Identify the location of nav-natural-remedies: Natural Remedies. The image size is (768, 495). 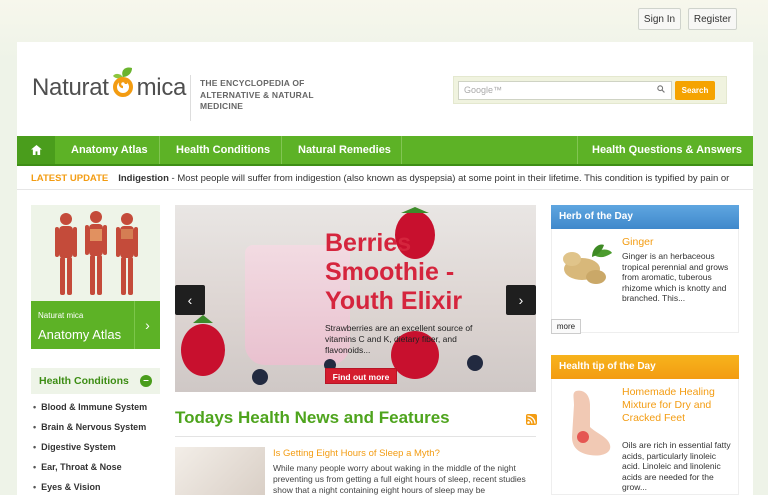
(344, 150).